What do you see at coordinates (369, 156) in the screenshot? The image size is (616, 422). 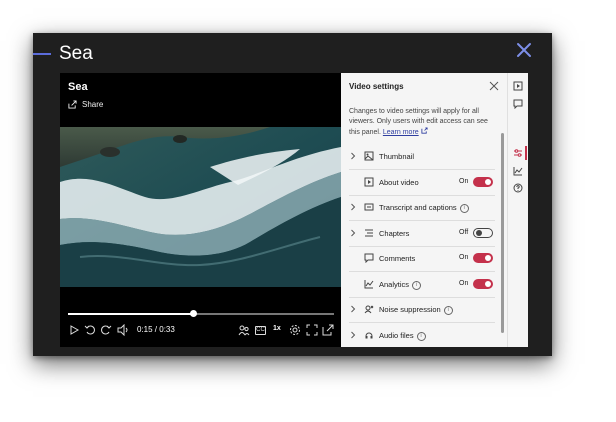 I see `image-icon` at bounding box center [369, 156].